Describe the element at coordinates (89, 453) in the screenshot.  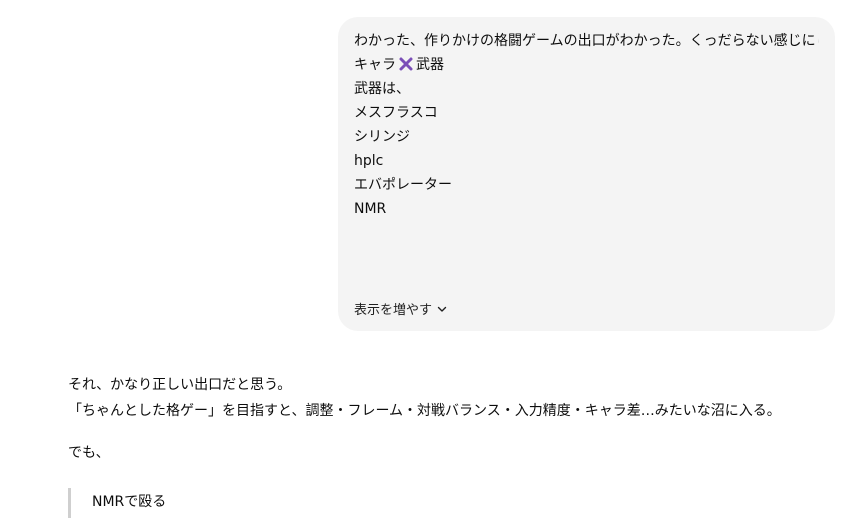
I see `assistant-line: でも、` at that location.